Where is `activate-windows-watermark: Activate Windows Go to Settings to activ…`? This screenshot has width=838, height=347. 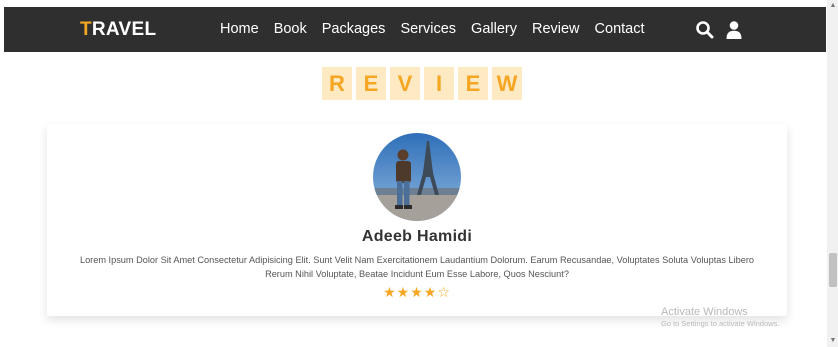
activate-windows-watermark: Activate Windows Go to Settings to activ… is located at coordinates (720, 317).